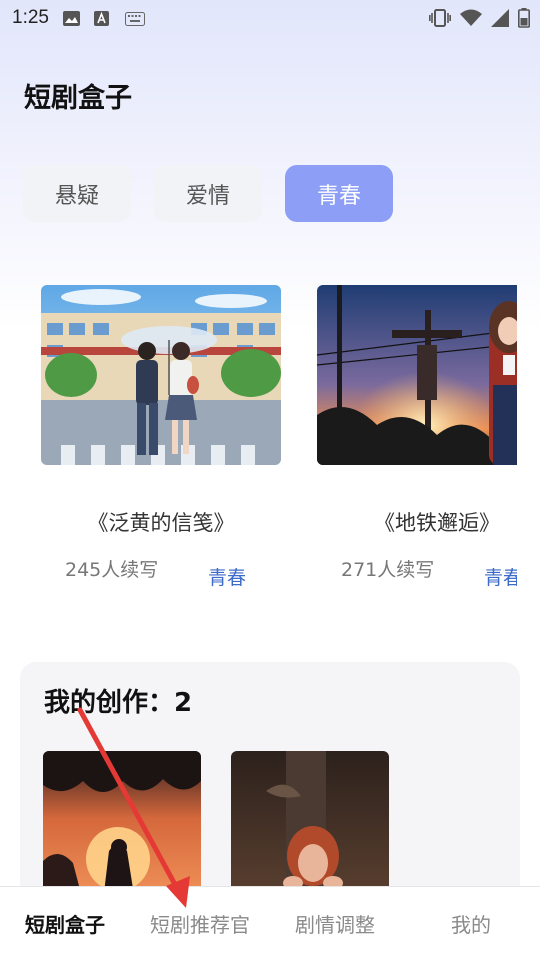 This screenshot has height=960, width=540. I want to click on story-tag: 青春, so click(500, 576).